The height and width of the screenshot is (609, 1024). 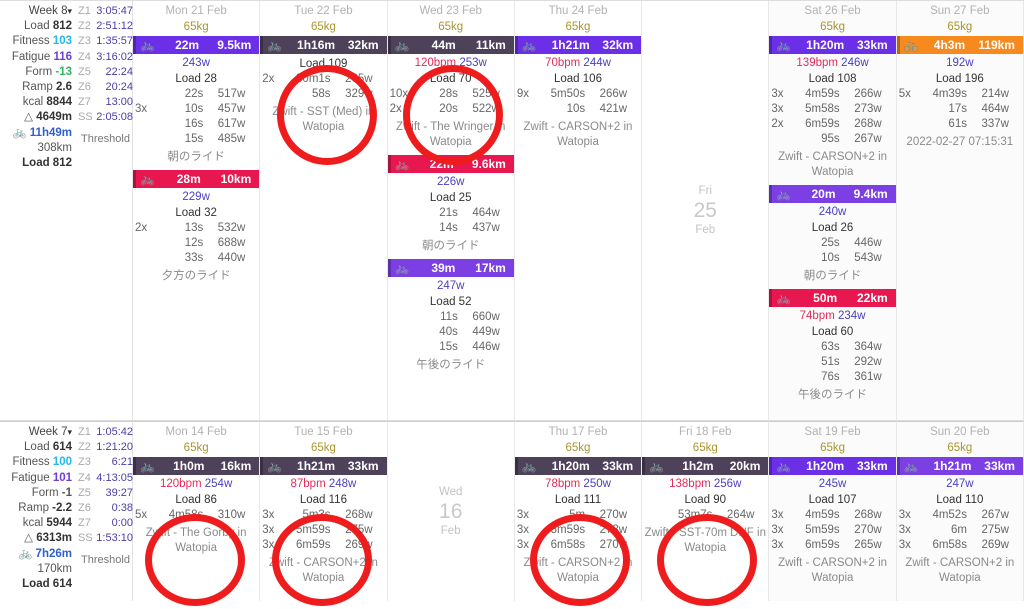 I want to click on interval-duration: 30m1s, so click(x=313, y=79).